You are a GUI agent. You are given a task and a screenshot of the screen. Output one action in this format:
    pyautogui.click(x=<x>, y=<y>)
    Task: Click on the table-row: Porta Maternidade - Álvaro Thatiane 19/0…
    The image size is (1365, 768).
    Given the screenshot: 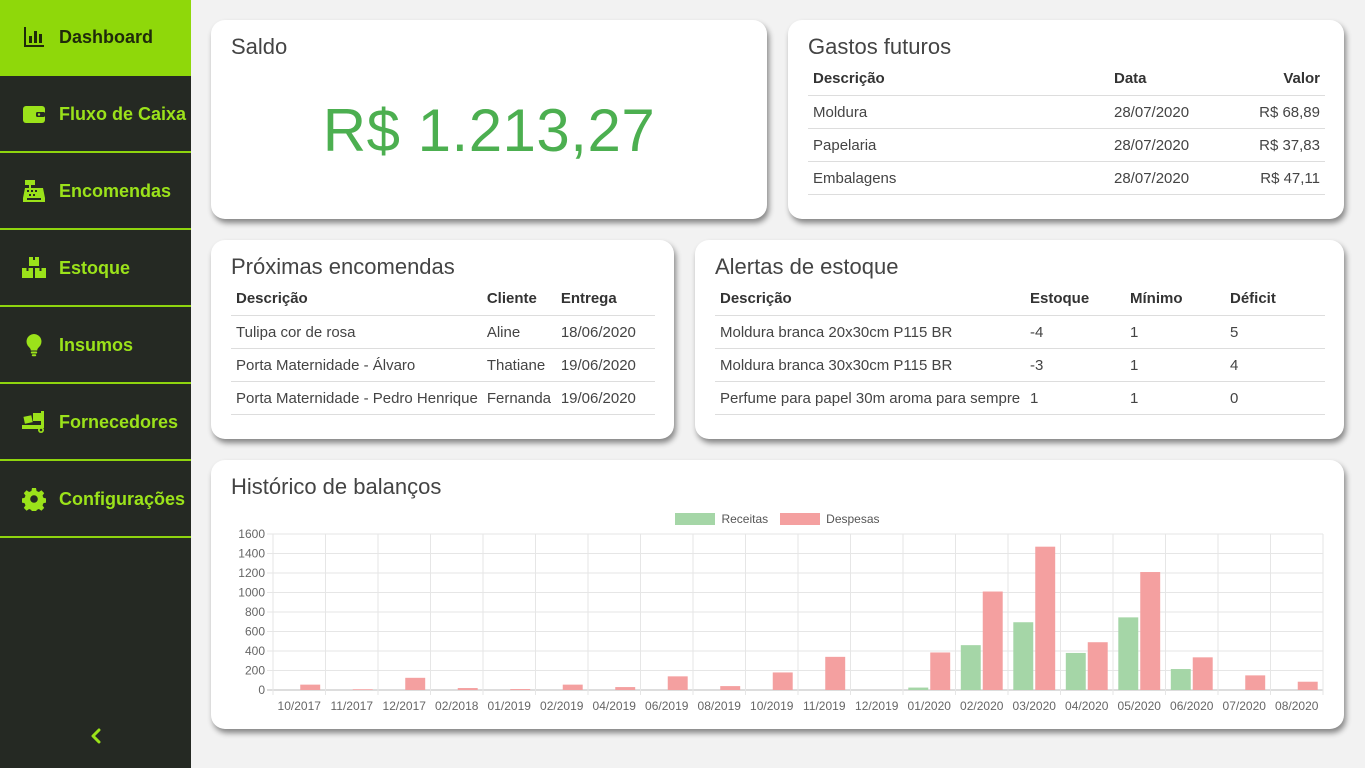 What is the action you would take?
    pyautogui.click(x=443, y=365)
    